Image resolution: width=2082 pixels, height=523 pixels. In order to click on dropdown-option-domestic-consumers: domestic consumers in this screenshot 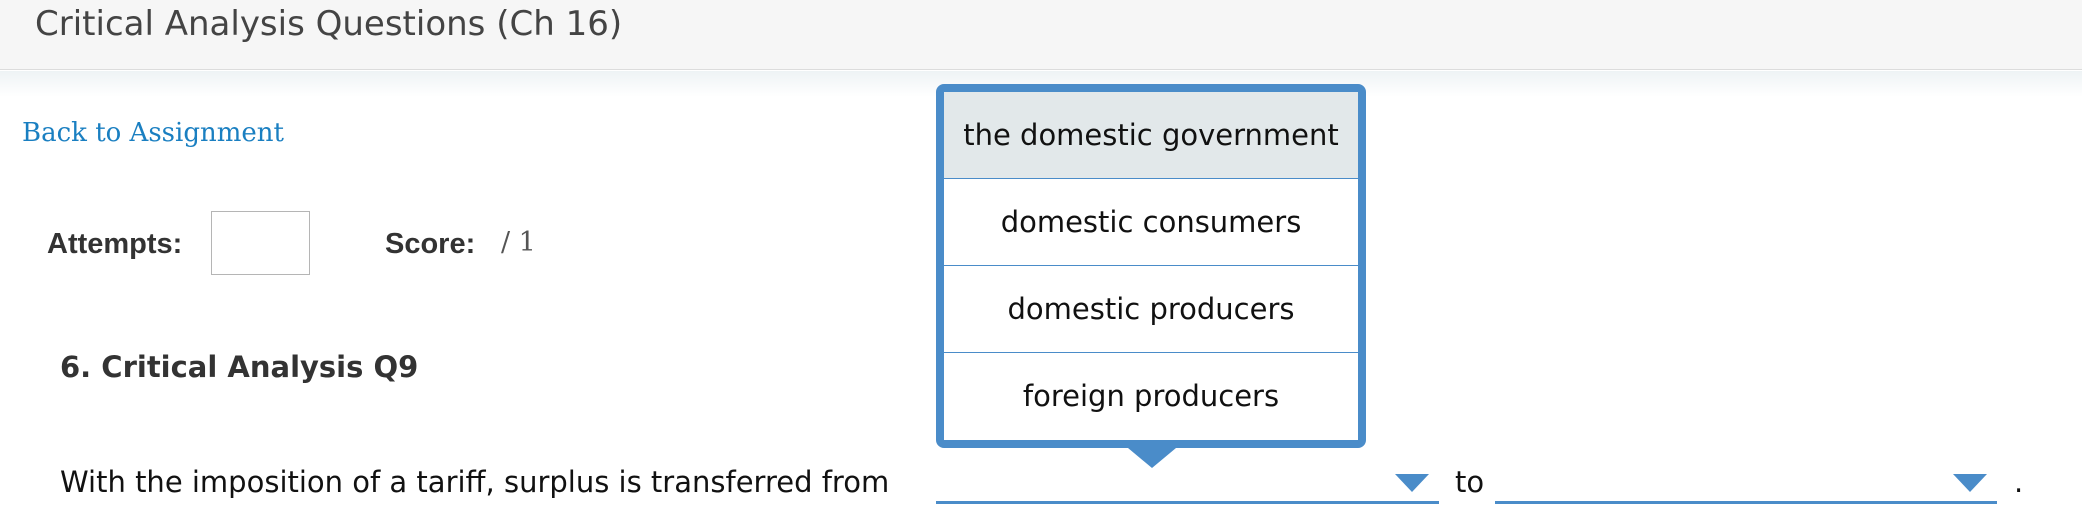, I will do `click(1151, 222)`.